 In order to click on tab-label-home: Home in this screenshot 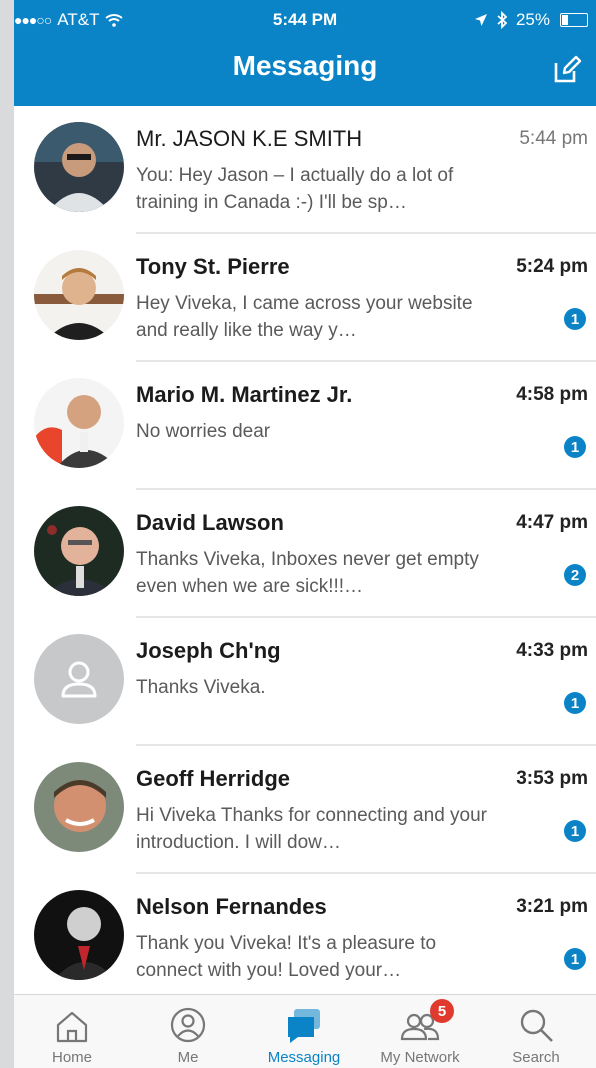, I will do `click(71, 1057)`.